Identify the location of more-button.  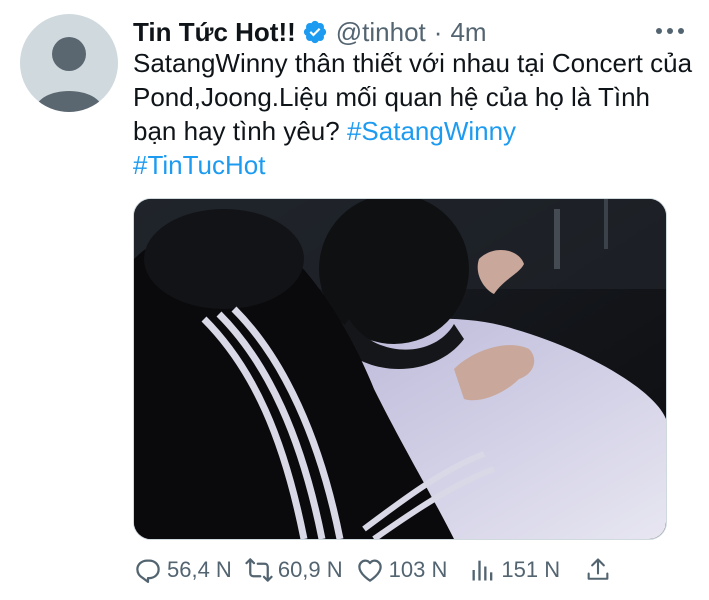
(670, 31).